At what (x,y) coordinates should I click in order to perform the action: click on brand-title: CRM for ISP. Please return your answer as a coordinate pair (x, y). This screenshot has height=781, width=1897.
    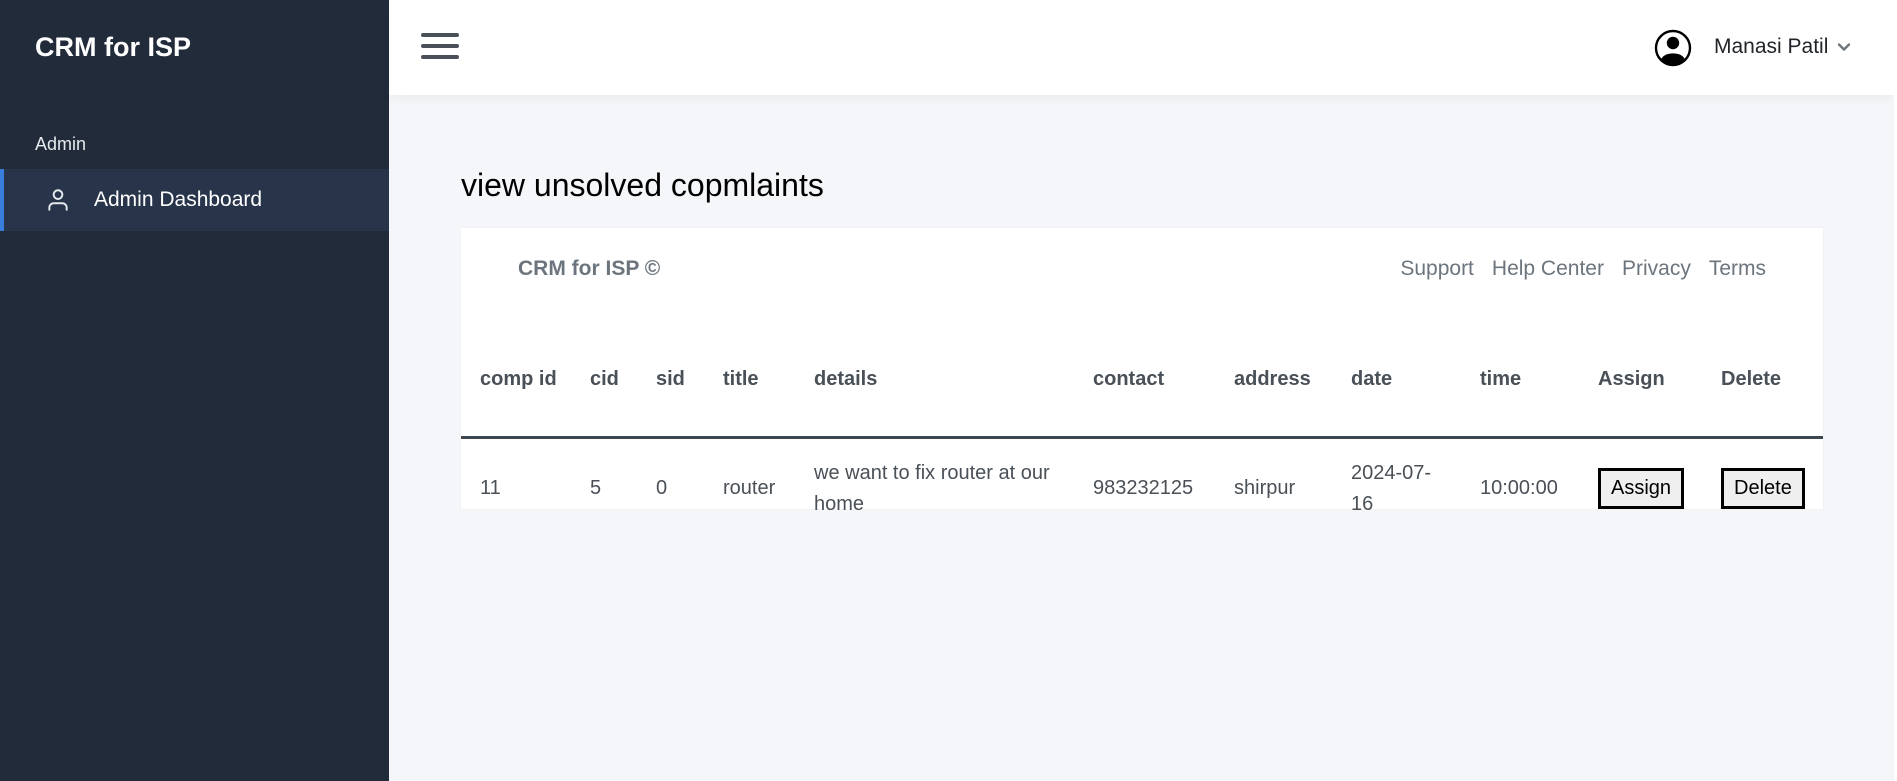
    Looking at the image, I should click on (113, 47).